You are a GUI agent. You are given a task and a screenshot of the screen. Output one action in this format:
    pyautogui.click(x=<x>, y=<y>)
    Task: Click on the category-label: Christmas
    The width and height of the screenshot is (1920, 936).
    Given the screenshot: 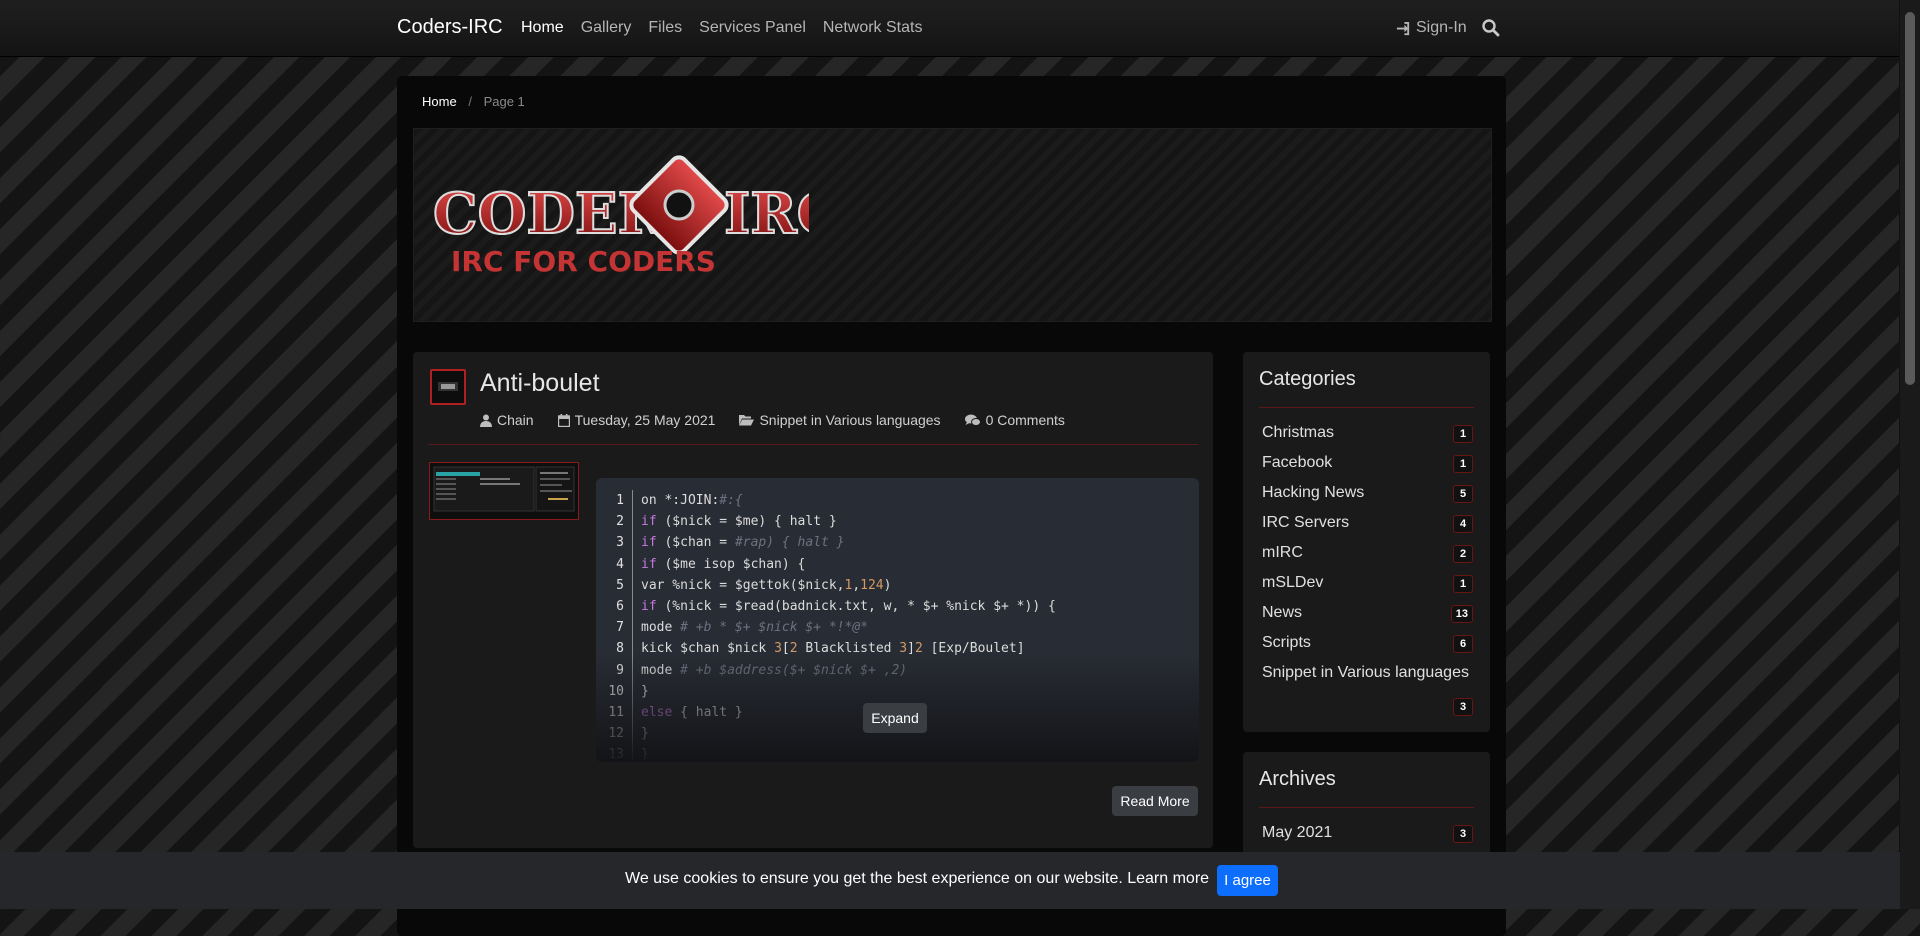 What is the action you would take?
    pyautogui.click(x=1298, y=432)
    